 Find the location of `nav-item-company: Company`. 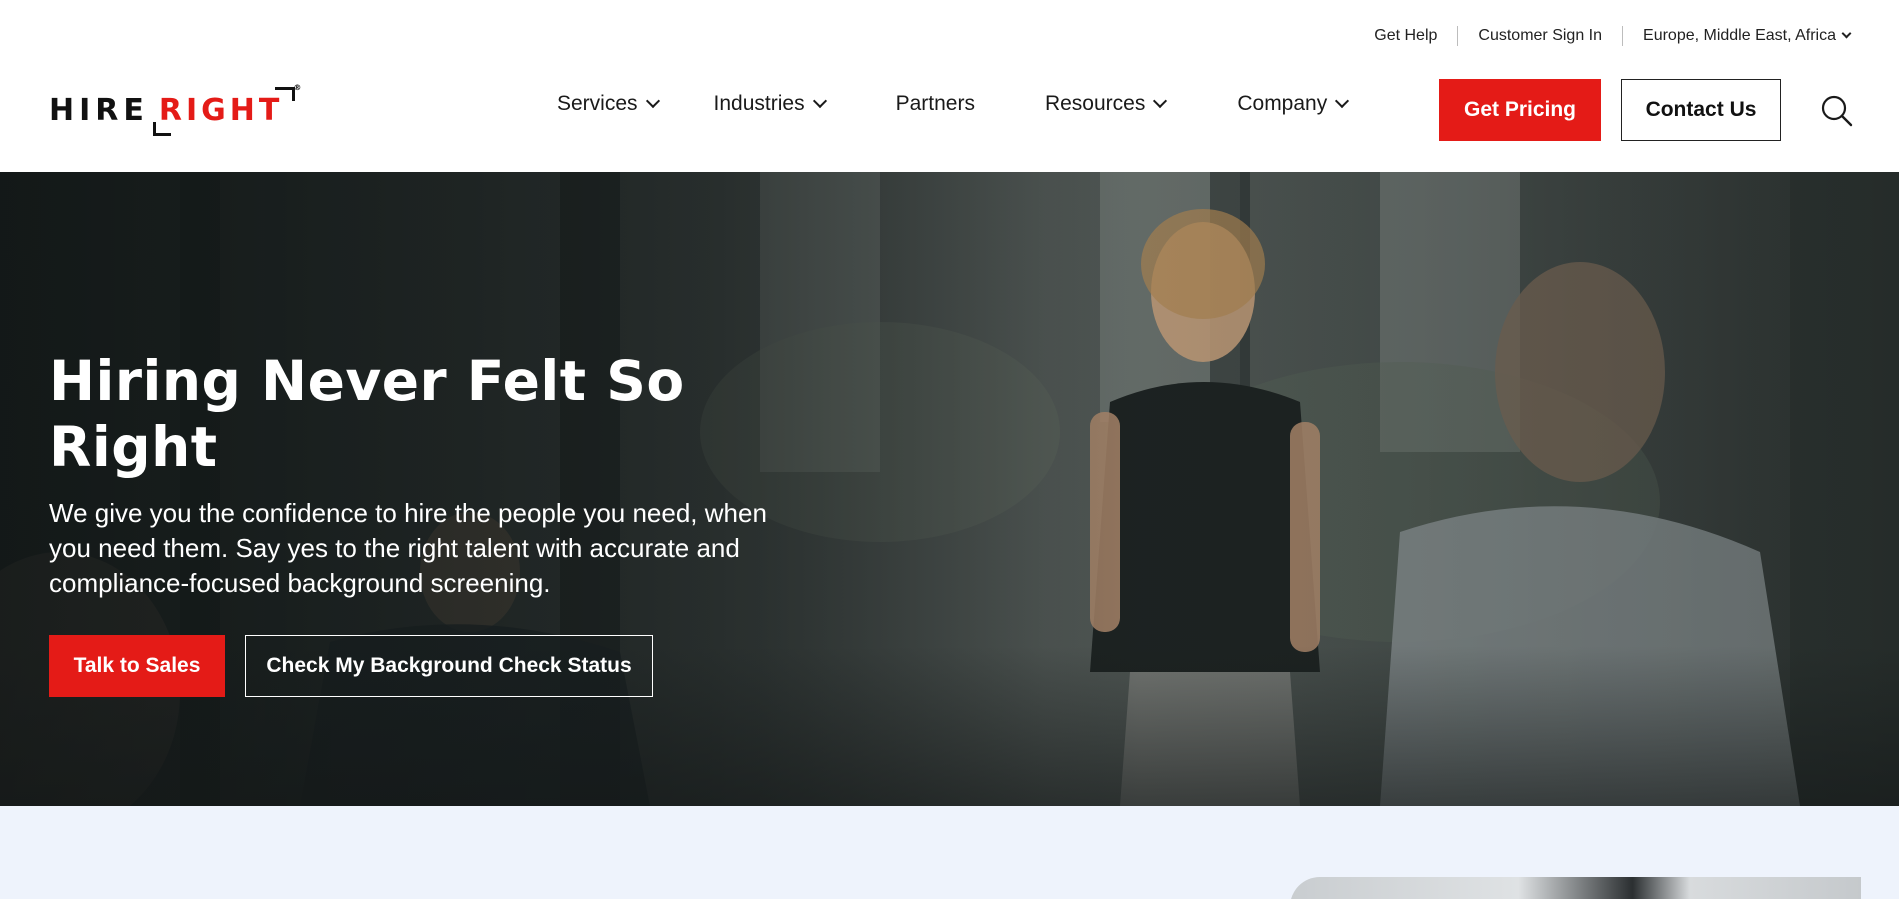

nav-item-company: Company is located at coordinates (1293, 104).